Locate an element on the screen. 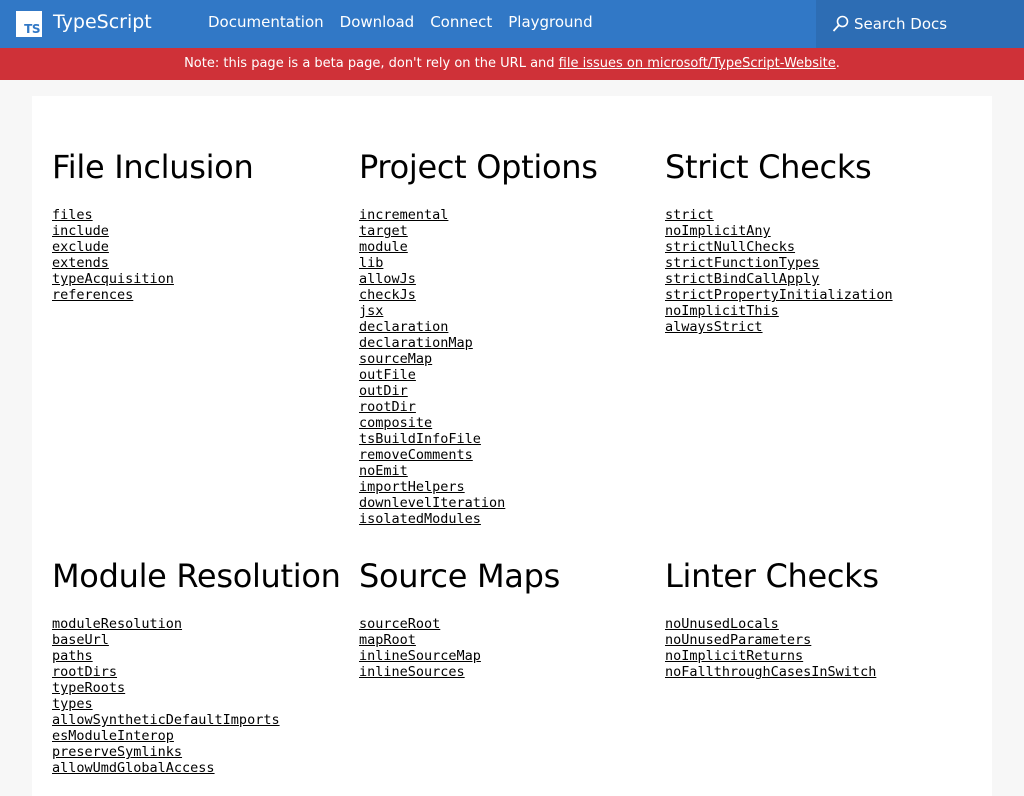  nav-documentation: Documentation is located at coordinates (266, 22).